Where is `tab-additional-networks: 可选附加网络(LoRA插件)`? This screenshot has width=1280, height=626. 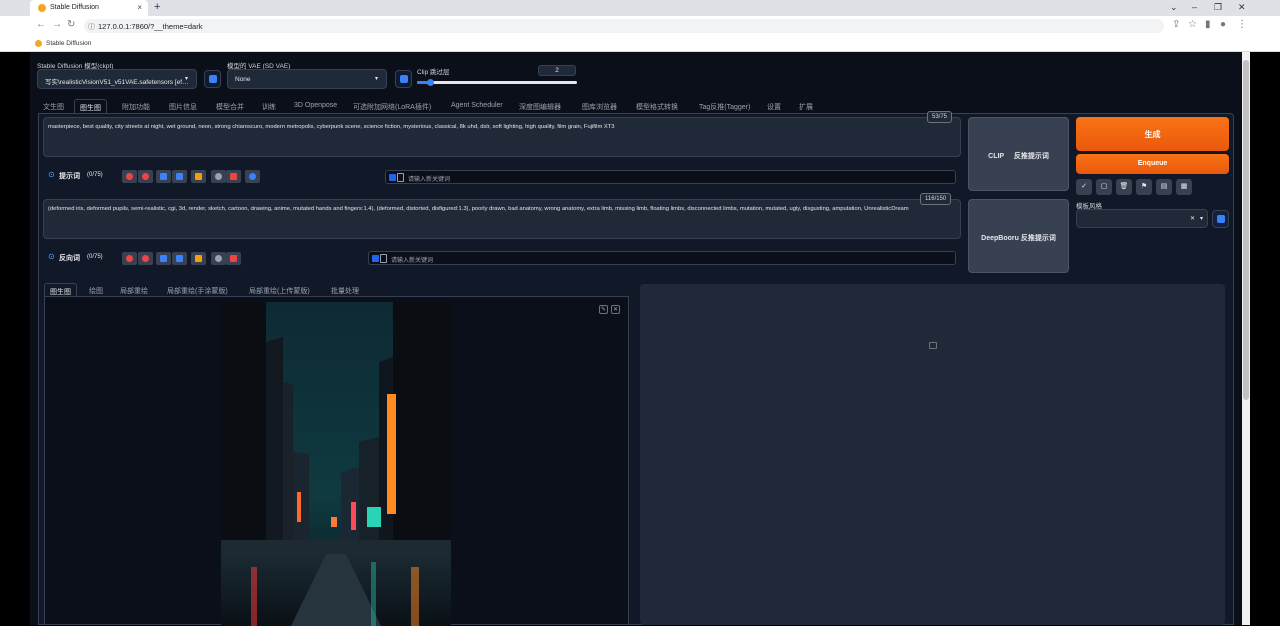 tab-additional-networks: 可选附加网络(LoRA插件) is located at coordinates (392, 106).